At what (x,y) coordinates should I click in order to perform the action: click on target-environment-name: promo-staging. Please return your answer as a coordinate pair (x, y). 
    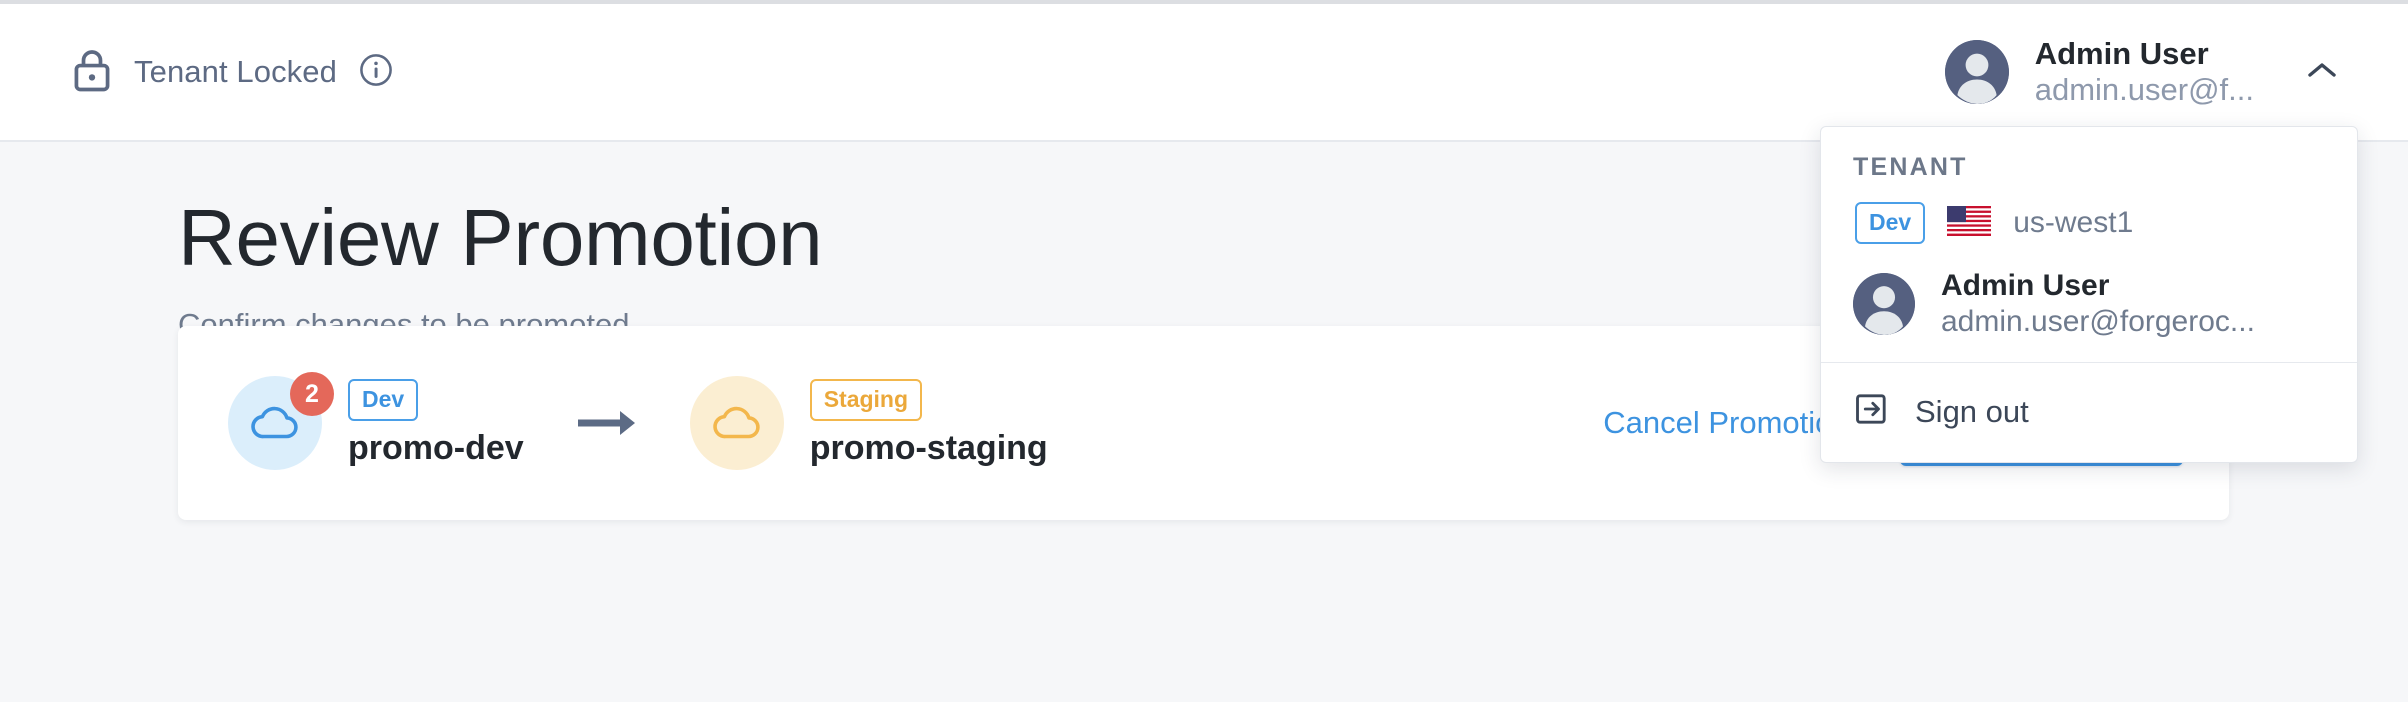
    Looking at the image, I should click on (928, 447).